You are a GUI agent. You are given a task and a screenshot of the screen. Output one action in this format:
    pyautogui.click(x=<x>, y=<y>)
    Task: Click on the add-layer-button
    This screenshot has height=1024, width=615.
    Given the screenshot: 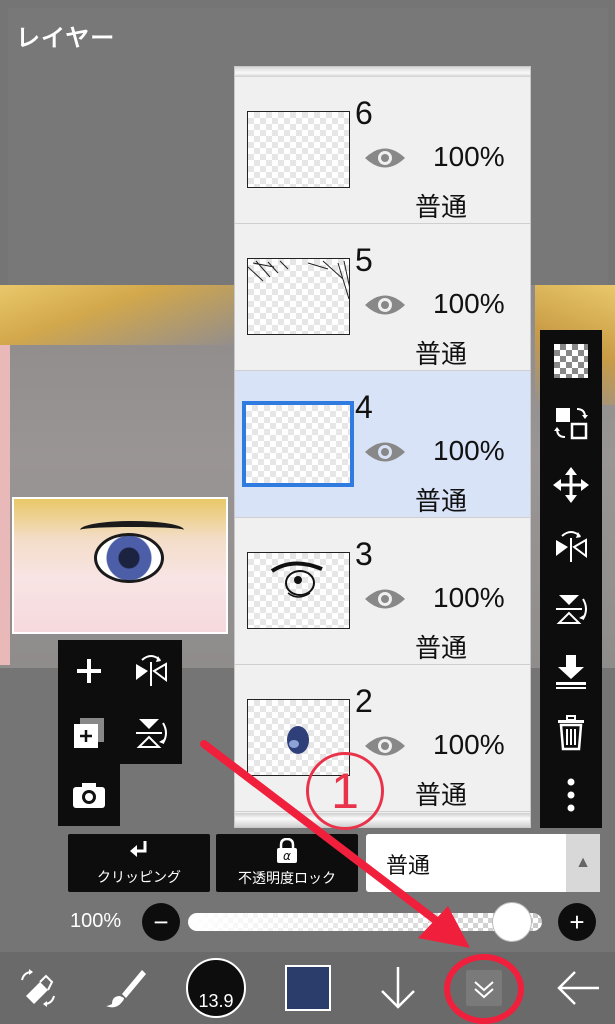 What is the action you would take?
    pyautogui.click(x=89, y=671)
    